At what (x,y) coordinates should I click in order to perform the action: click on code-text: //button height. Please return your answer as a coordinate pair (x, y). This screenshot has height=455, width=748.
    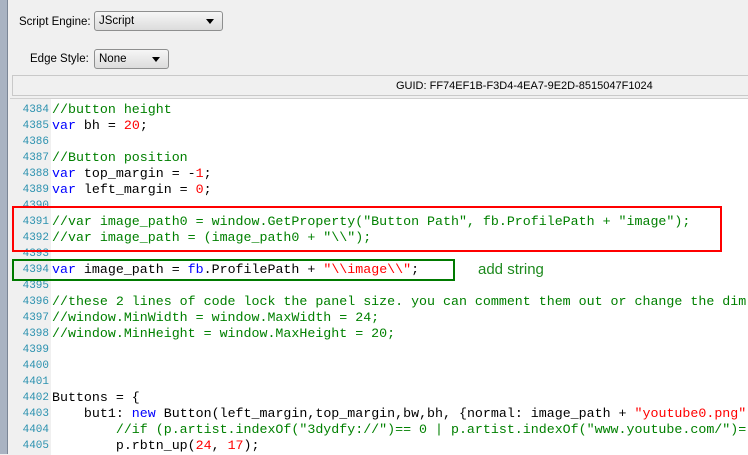
    Looking at the image, I should click on (112, 110).